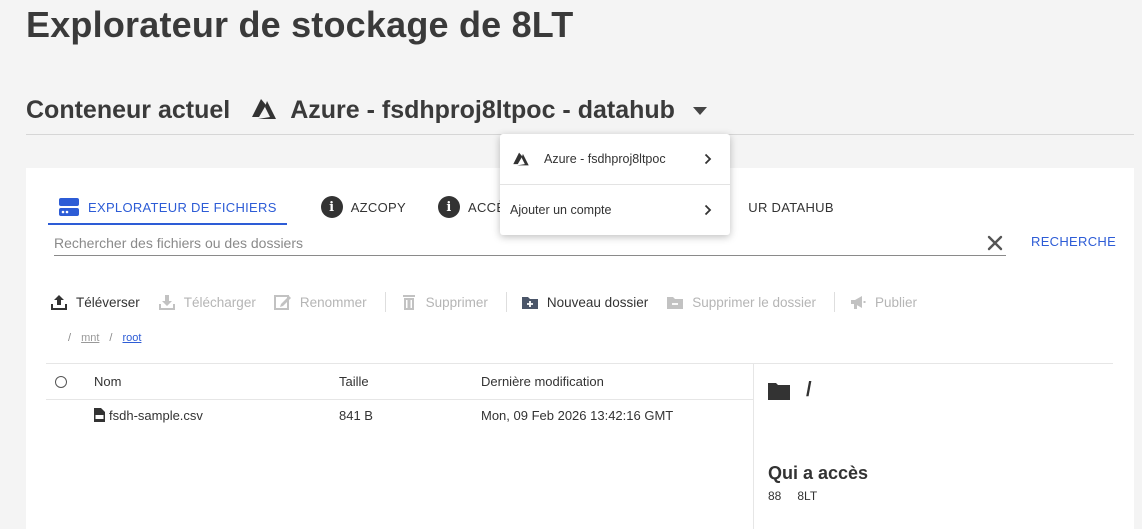 This screenshot has height=529, width=1142. I want to click on tab-label: AZCOPY, so click(378, 207).